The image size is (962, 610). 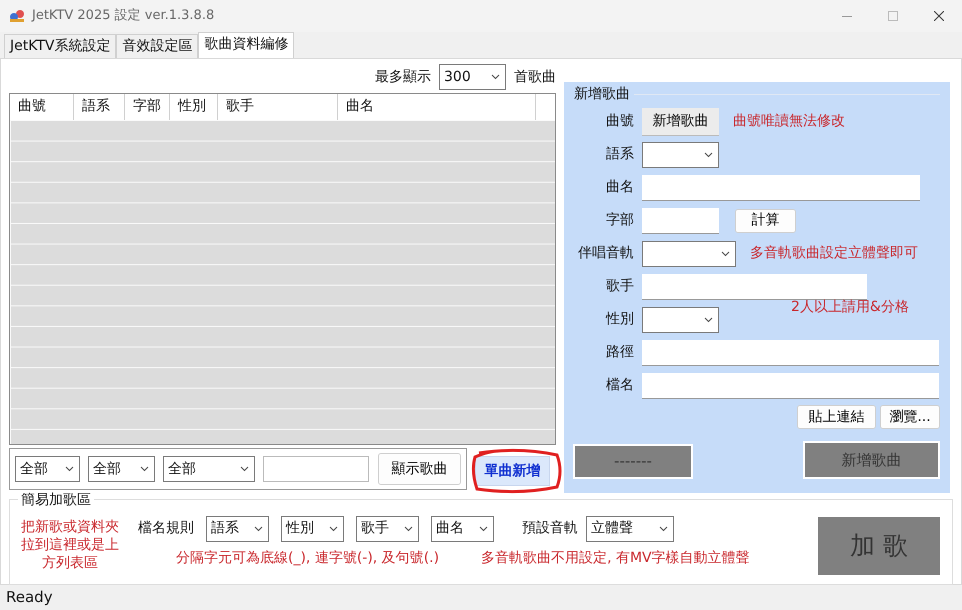 I want to click on app-logo-icon, so click(x=17, y=16).